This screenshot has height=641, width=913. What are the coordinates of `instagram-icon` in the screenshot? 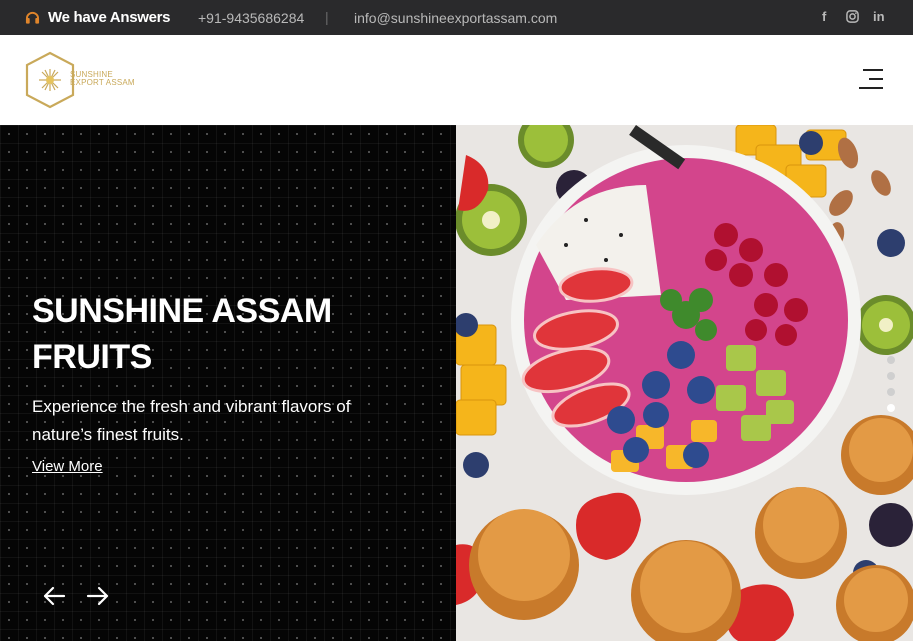 It's located at (852, 16).